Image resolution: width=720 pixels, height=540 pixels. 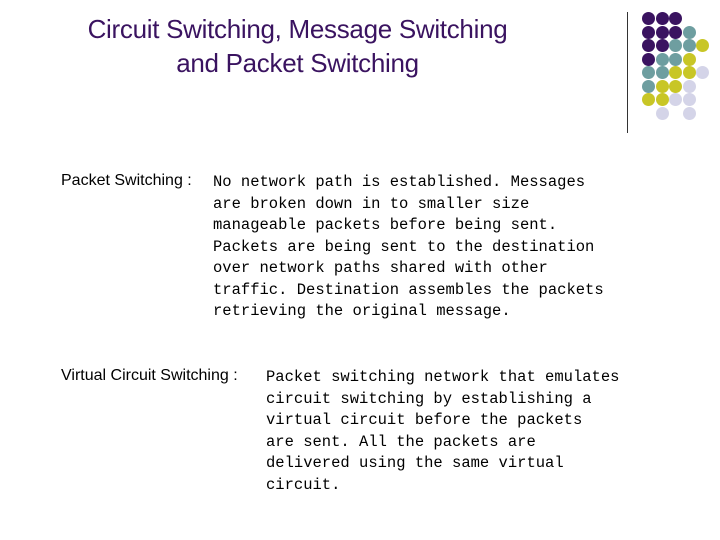 I want to click on definition-line: virtual circuit before the packets, so click(x=424, y=420).